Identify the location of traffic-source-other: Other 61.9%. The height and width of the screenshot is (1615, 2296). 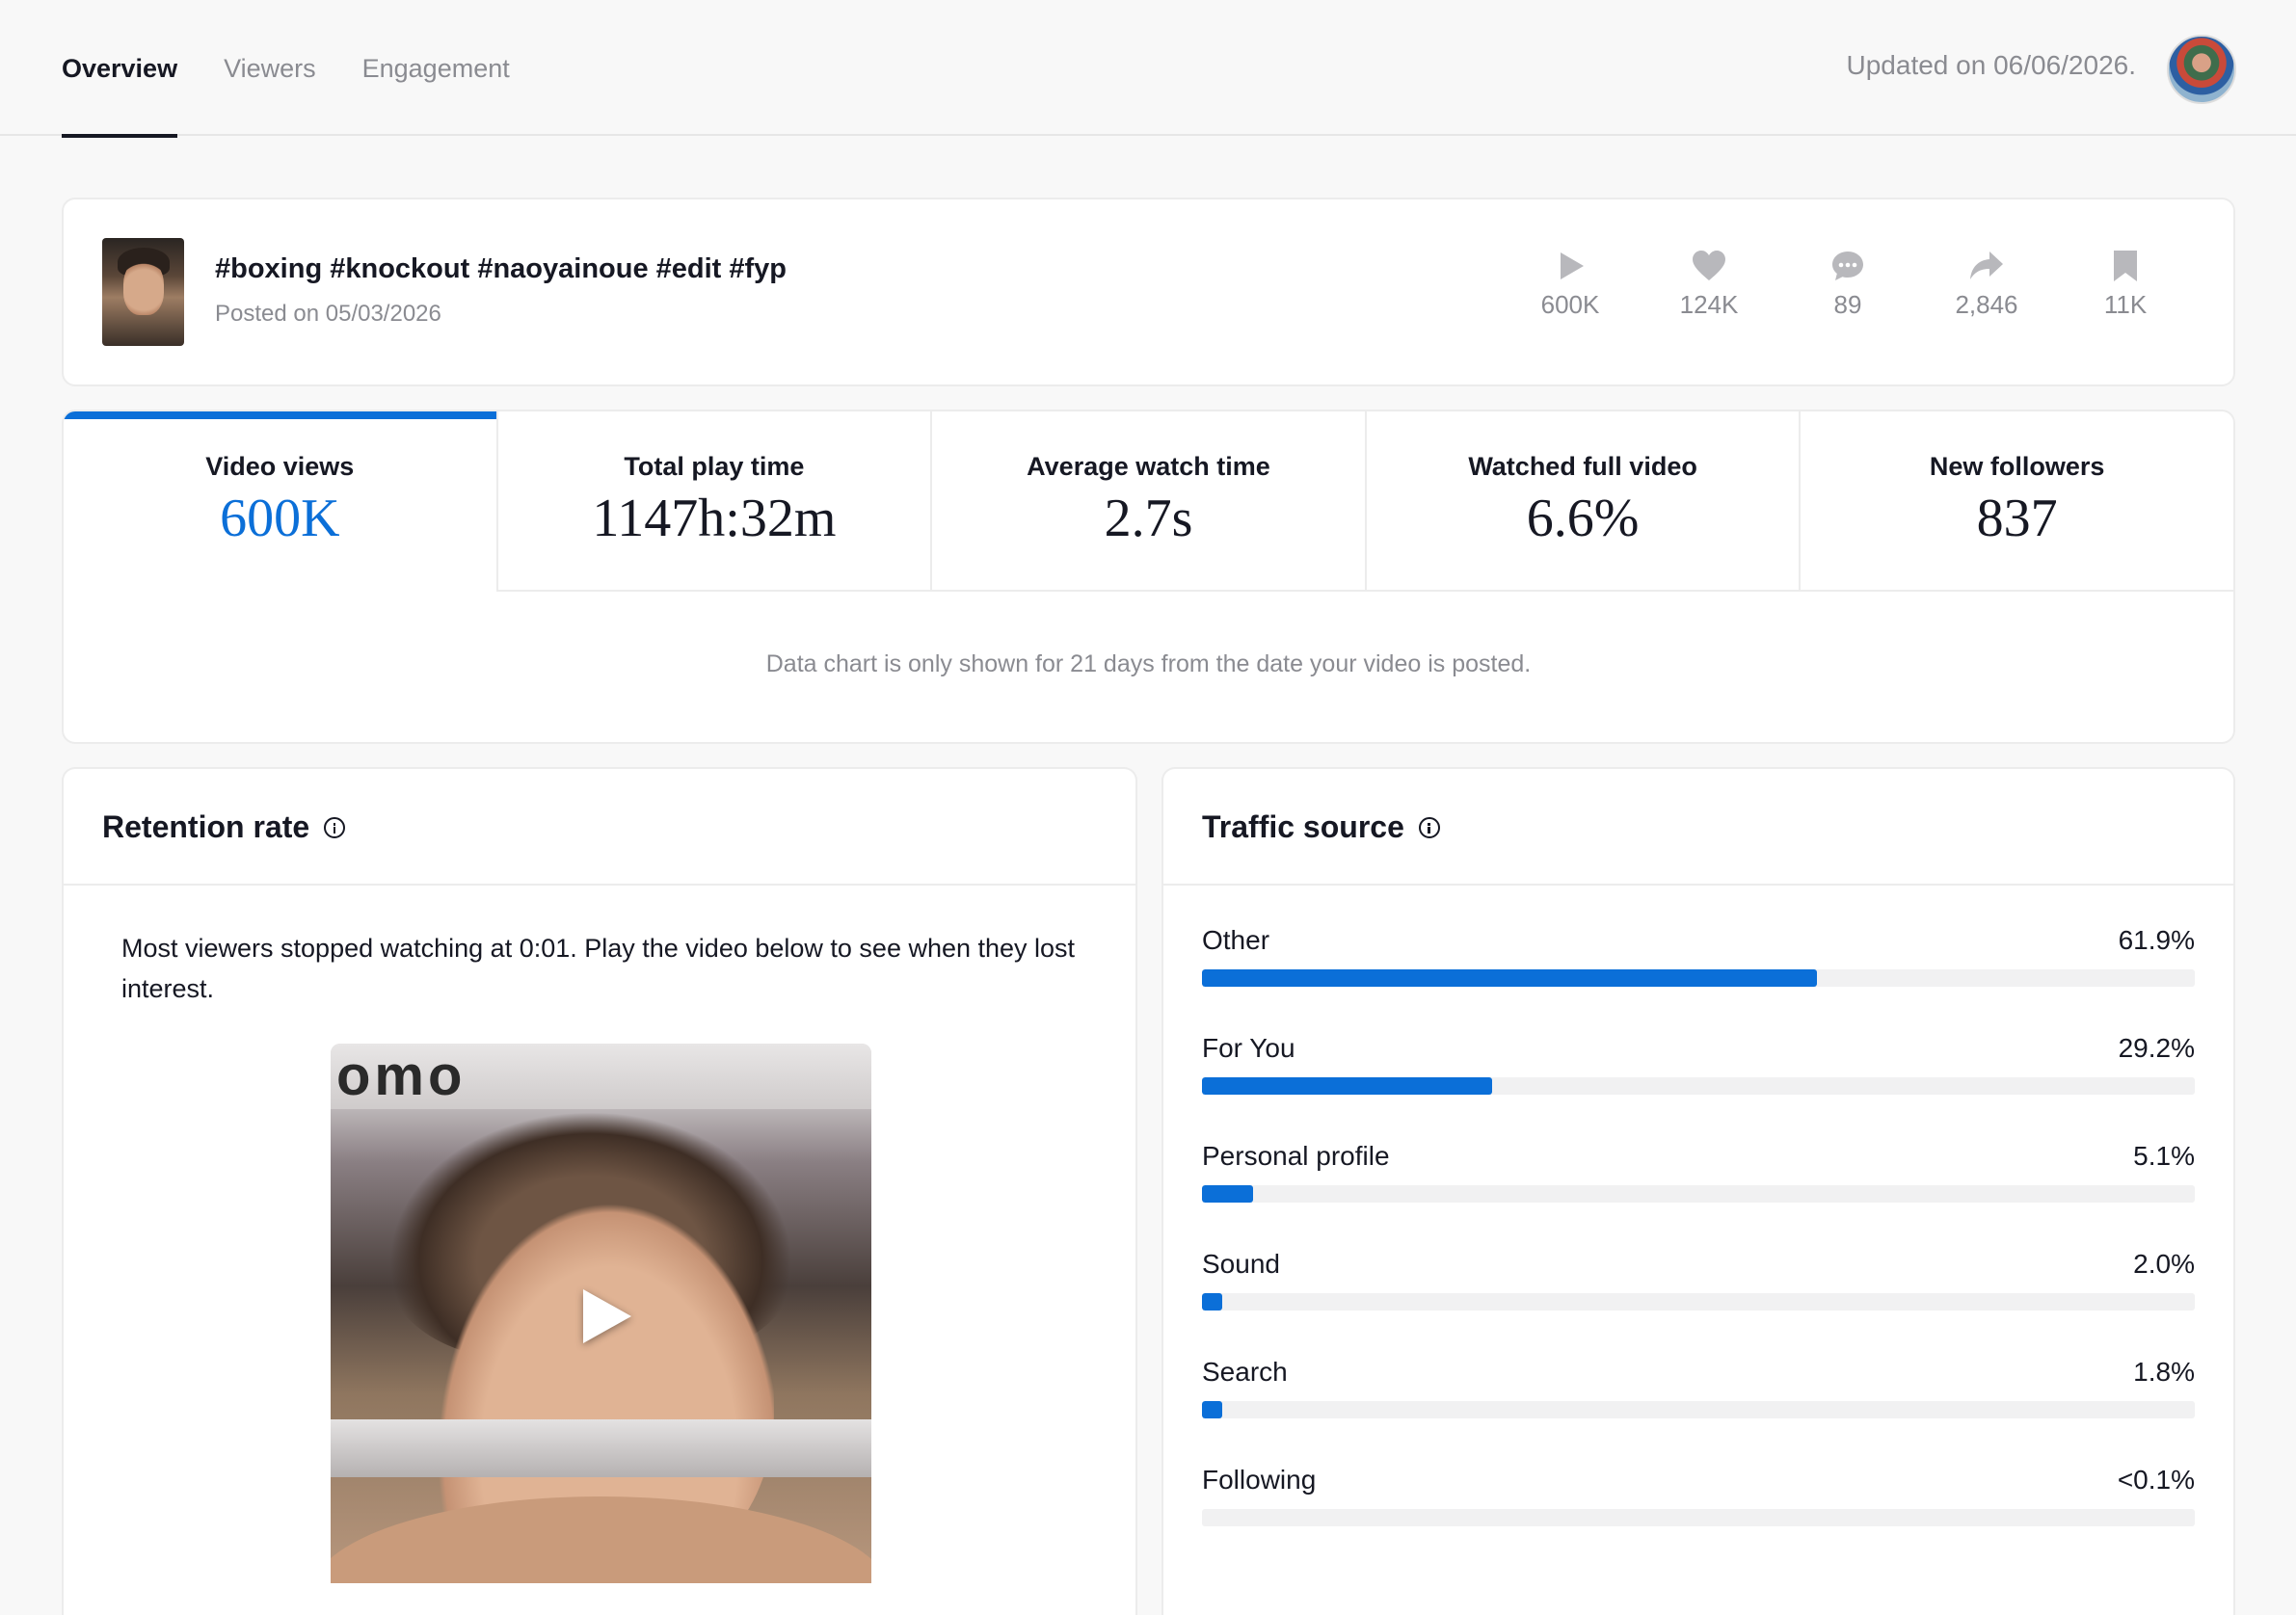
(1699, 979).